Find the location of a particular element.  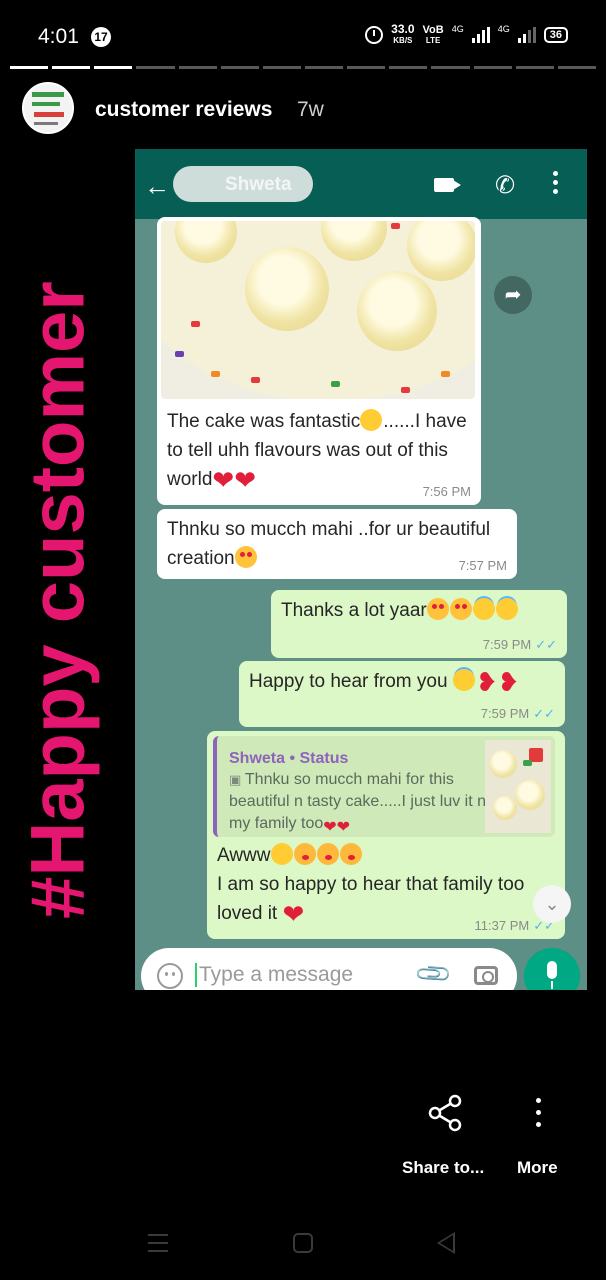

yum-emoji-icon is located at coordinates (371, 420).